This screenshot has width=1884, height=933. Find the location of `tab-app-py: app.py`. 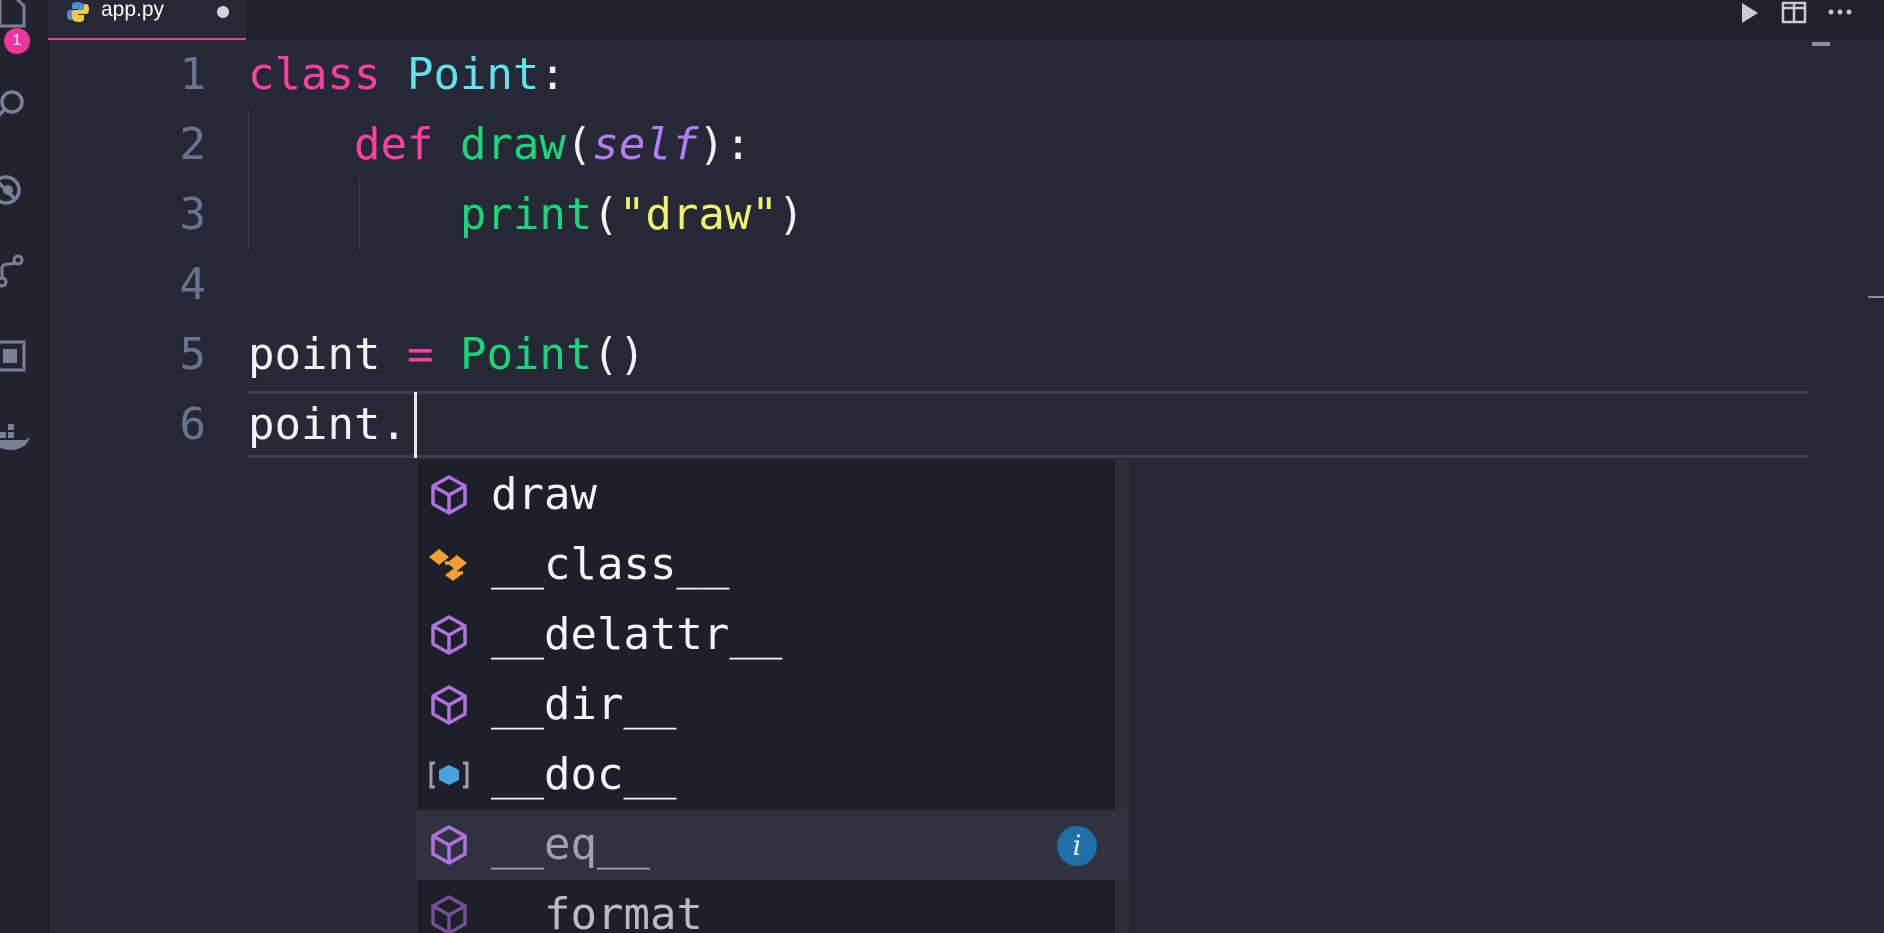

tab-app-py: app.py is located at coordinates (147, 20).